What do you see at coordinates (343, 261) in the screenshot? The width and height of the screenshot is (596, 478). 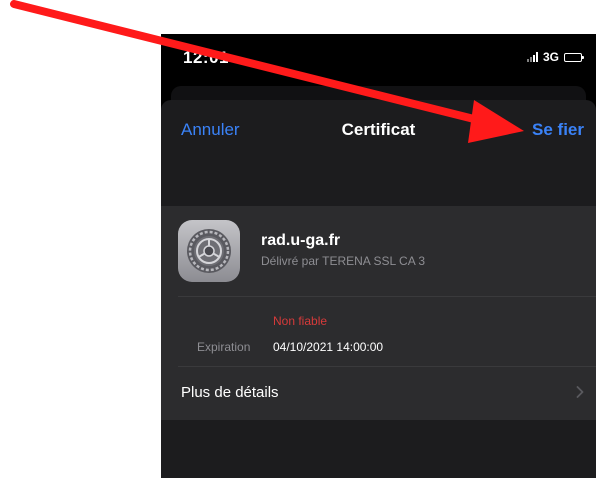 I see `certificate-issuer: Délivré par TERENA SSL CA 3` at bounding box center [343, 261].